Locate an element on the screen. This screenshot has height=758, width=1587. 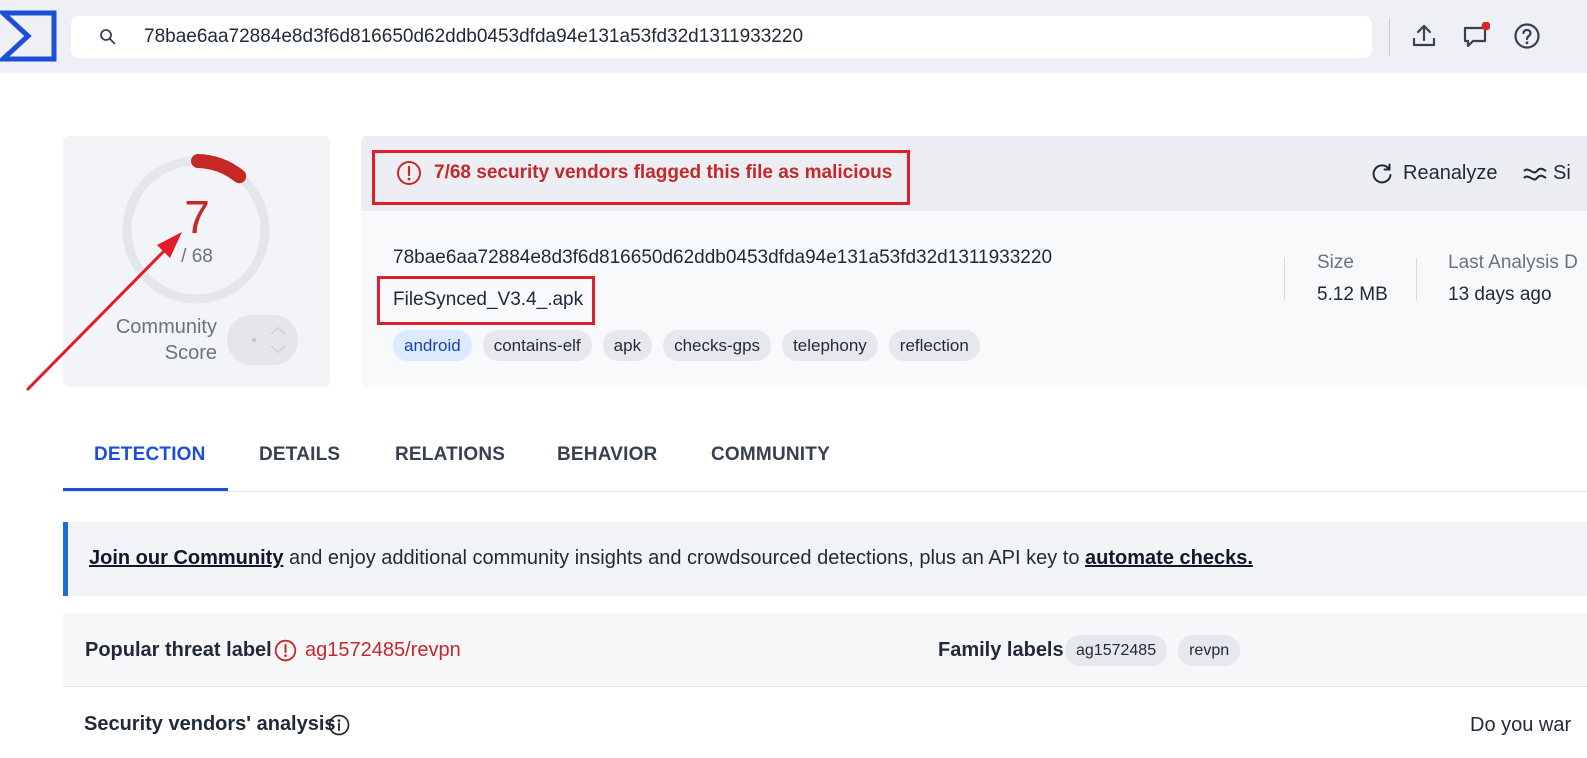
community-score-label-2: Score is located at coordinates (190, 353).